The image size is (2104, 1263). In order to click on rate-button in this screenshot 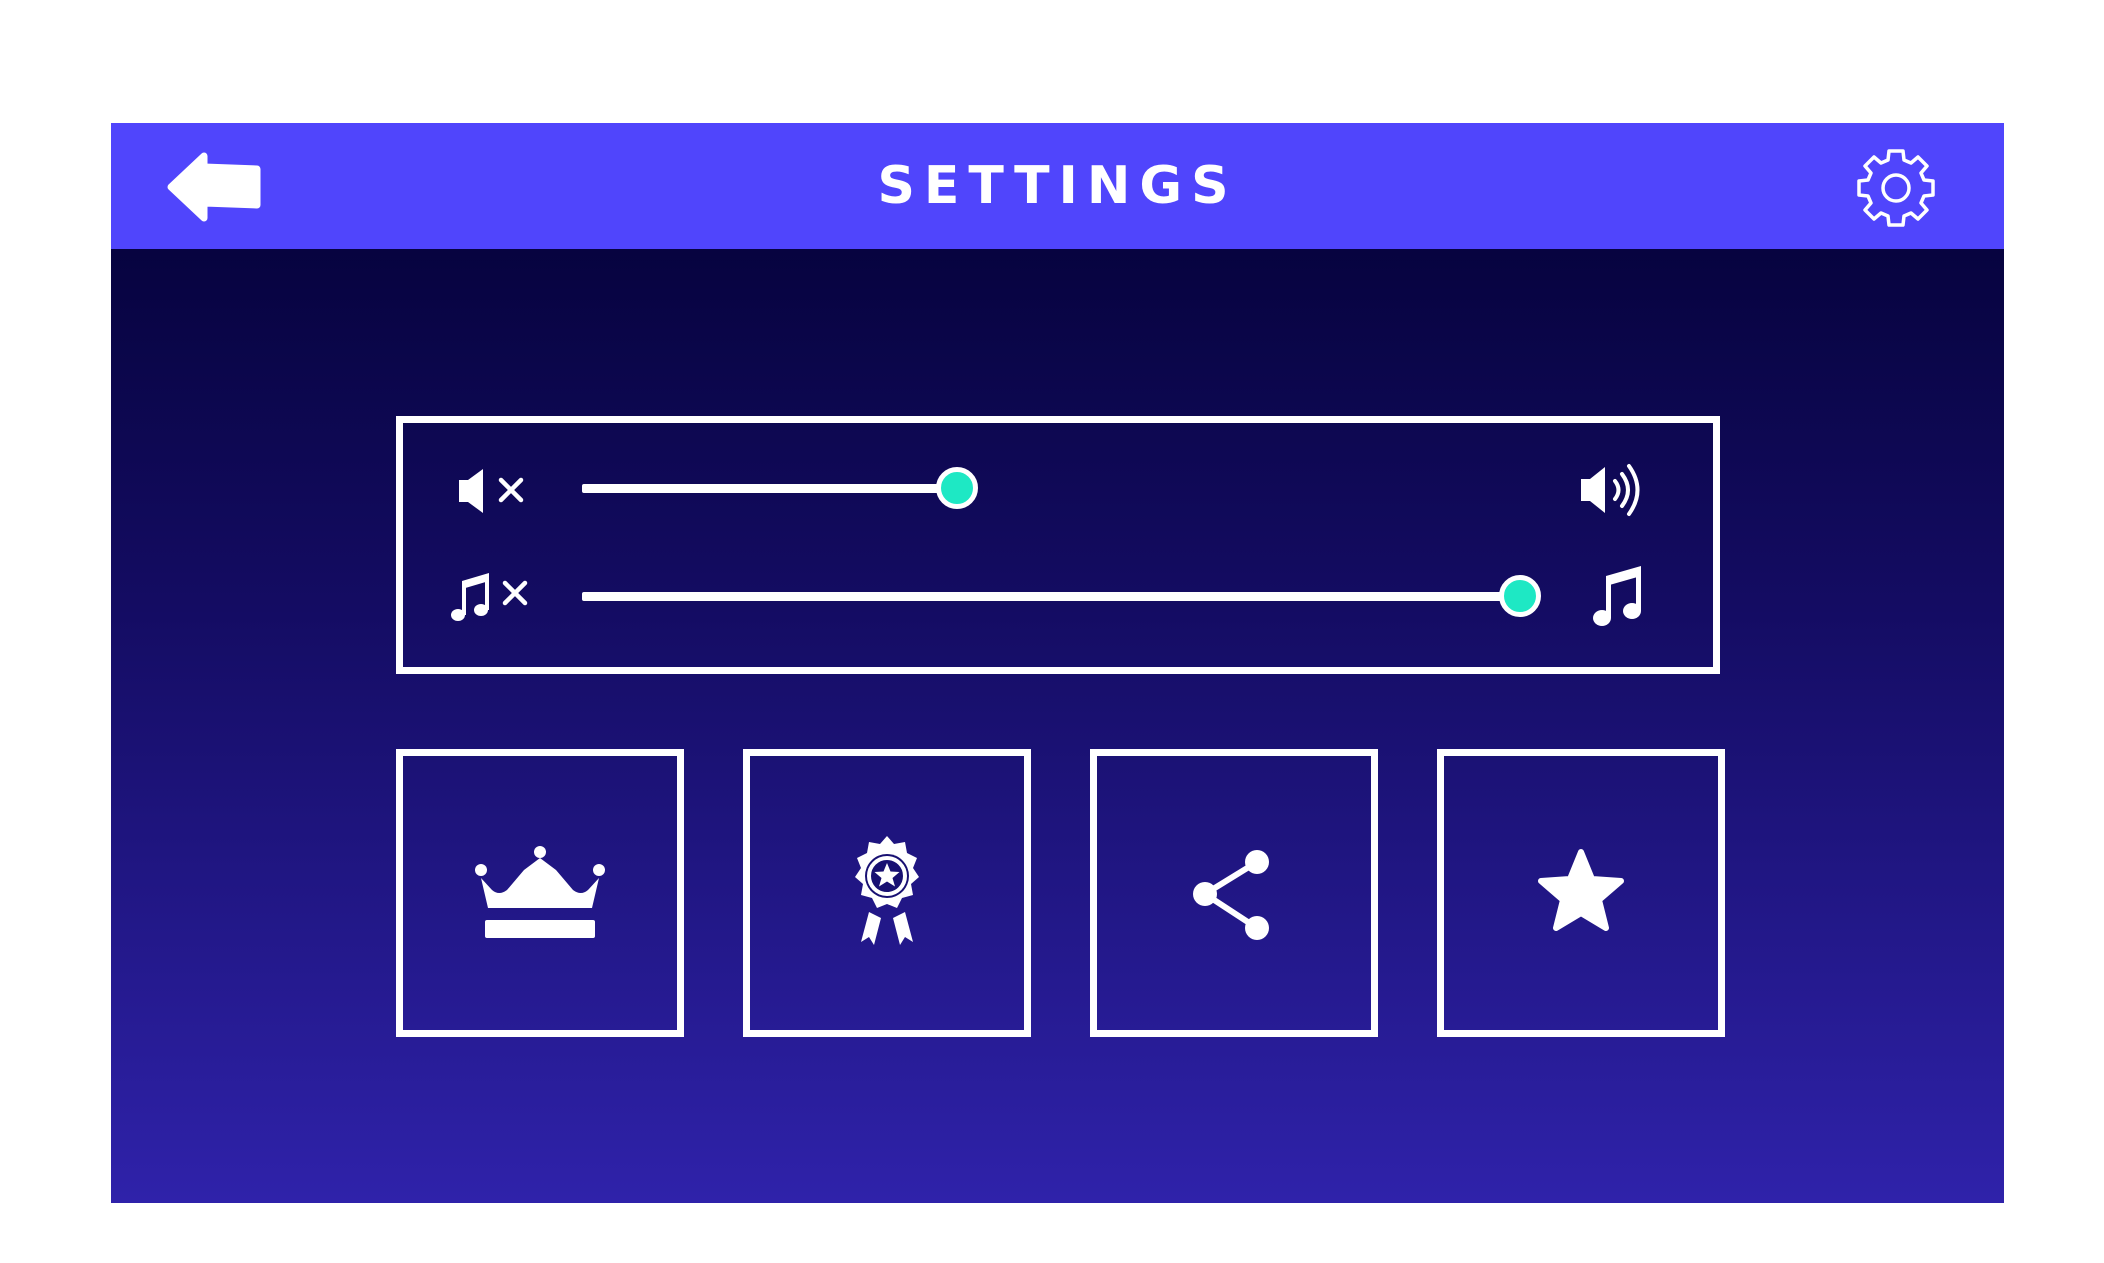, I will do `click(1581, 893)`.